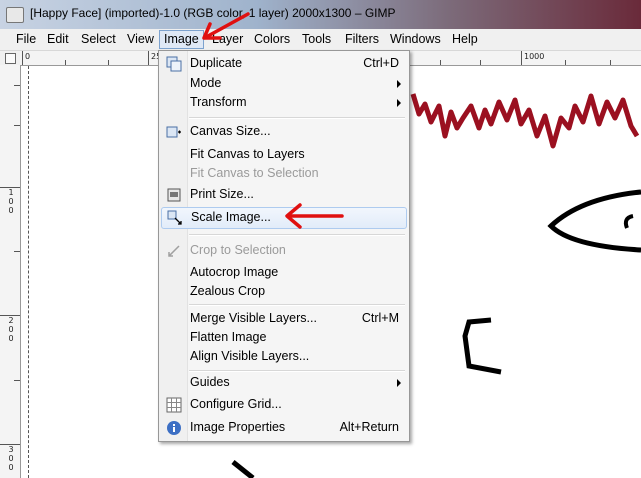  I want to click on menu-colors: Colors, so click(272, 39).